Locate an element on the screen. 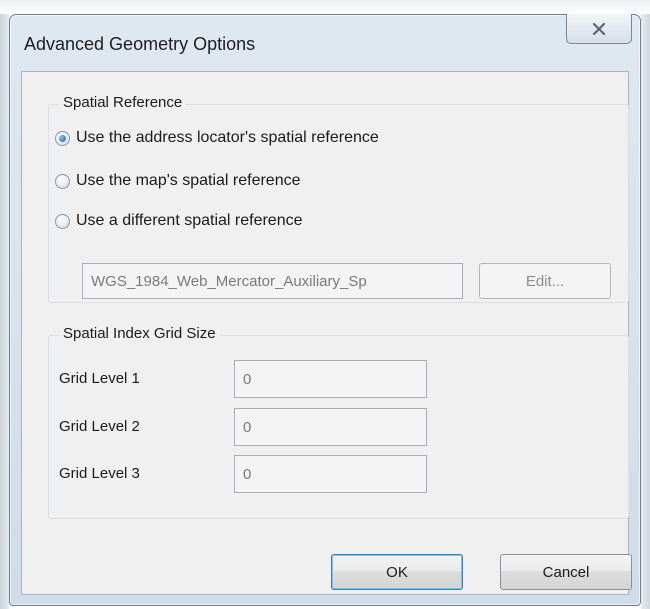 This screenshot has height=609, width=650. radio-map-reference: Use the map's spatial reference is located at coordinates (178, 181).